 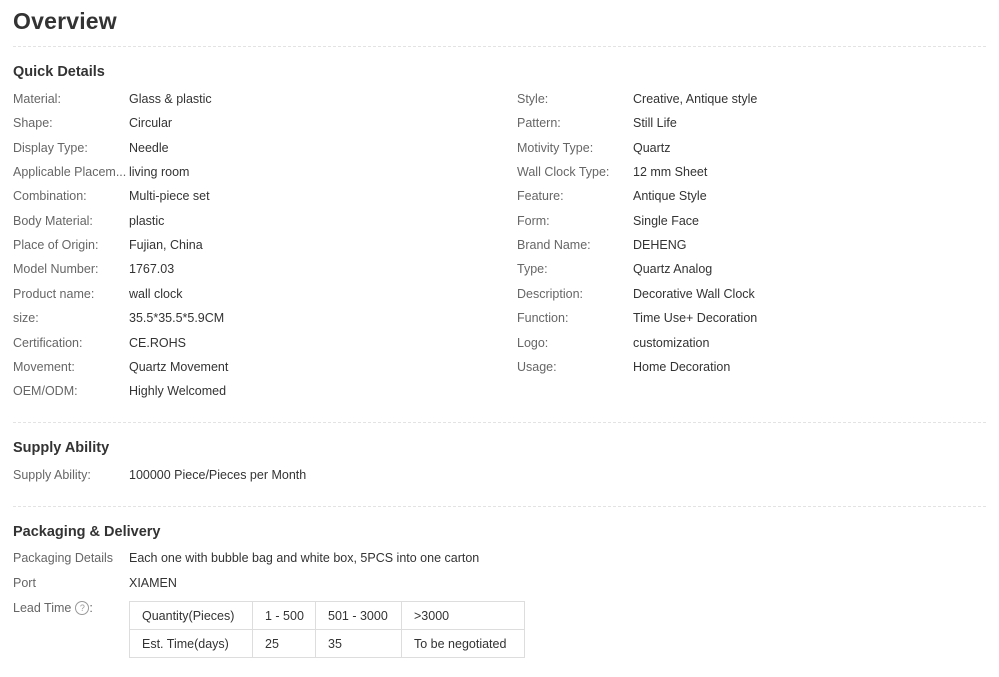 I want to click on detail-label: Material:, so click(x=37, y=99).